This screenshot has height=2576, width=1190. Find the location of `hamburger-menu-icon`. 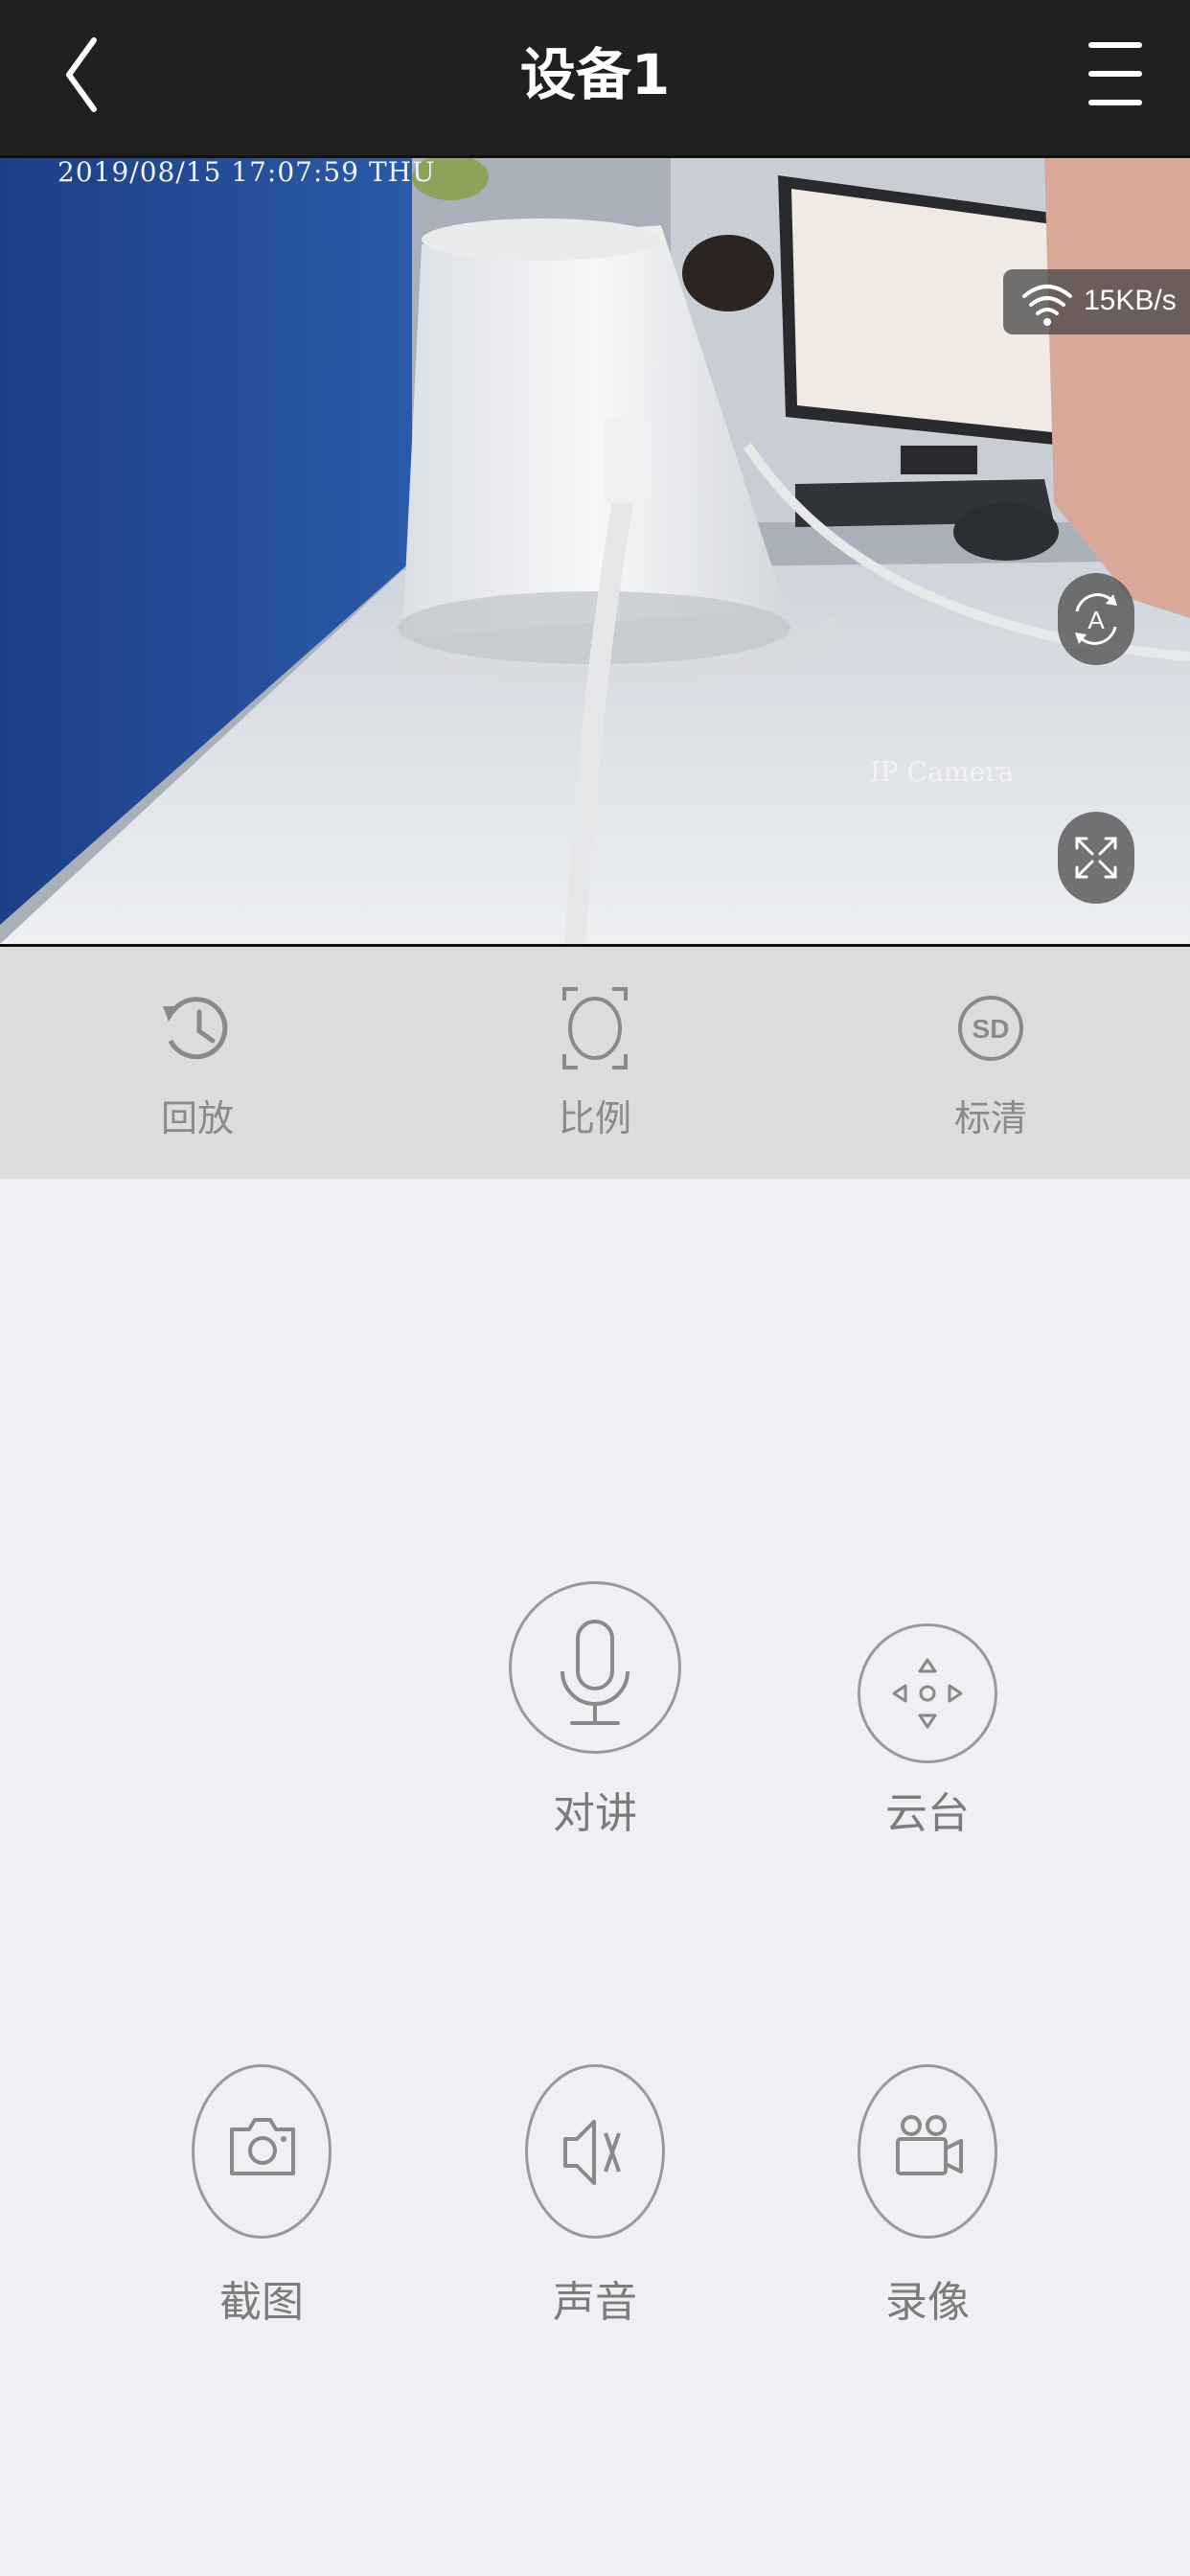

hamburger-menu-icon is located at coordinates (1115, 73).